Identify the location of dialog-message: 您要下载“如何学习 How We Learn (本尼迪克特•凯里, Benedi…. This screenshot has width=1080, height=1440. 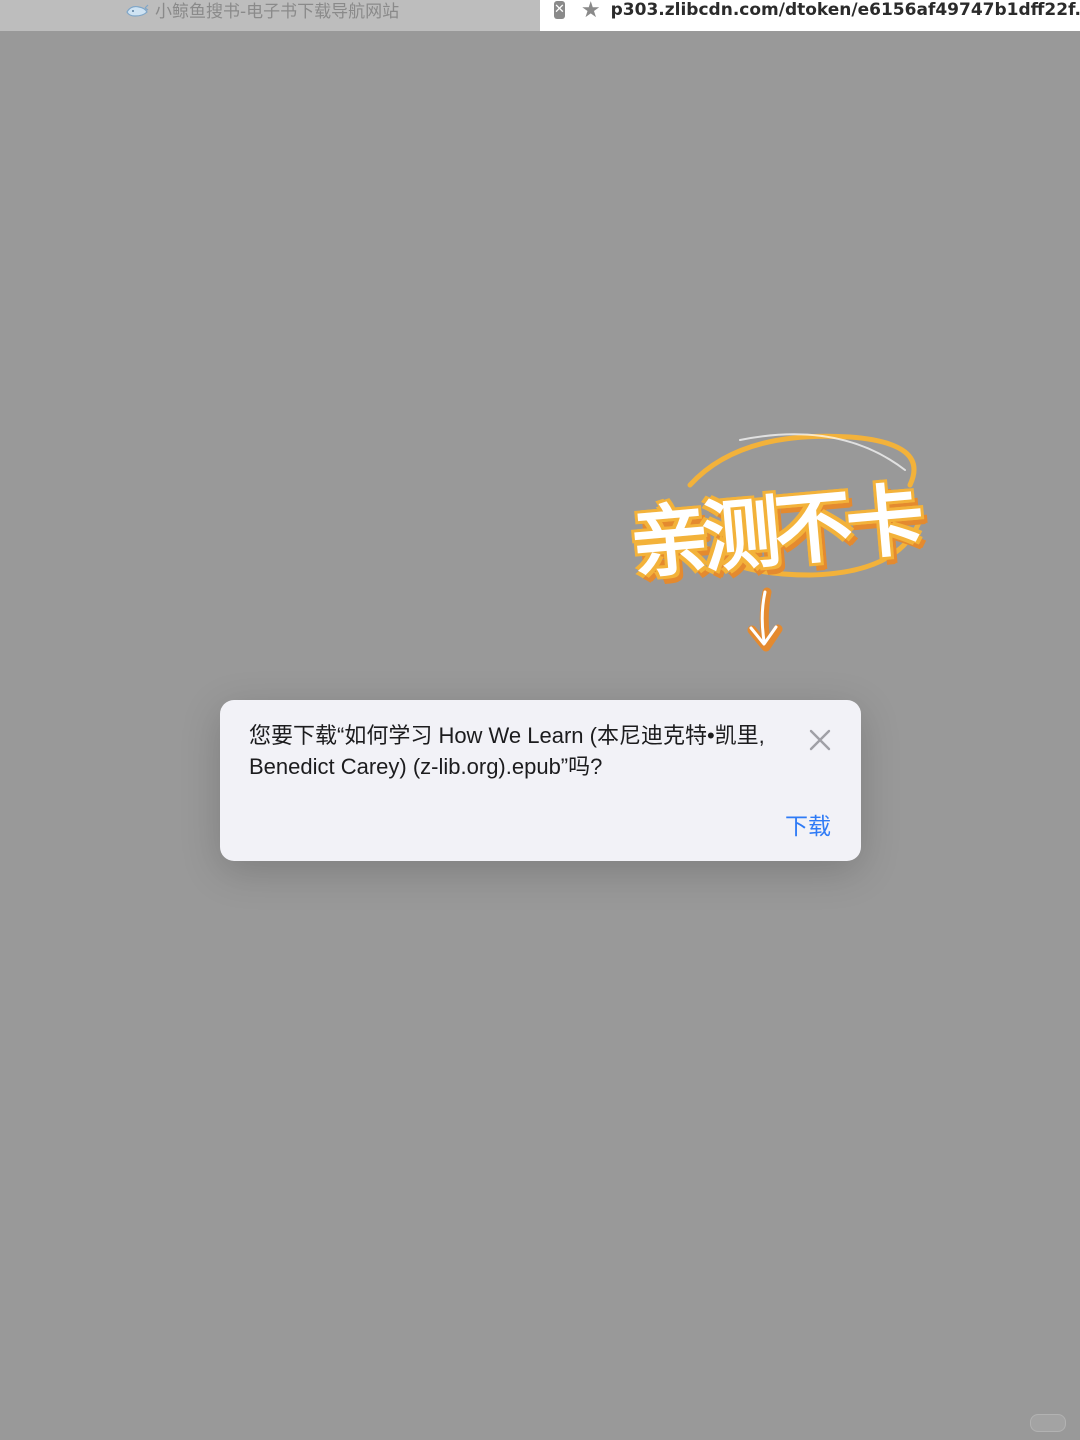
(507, 751).